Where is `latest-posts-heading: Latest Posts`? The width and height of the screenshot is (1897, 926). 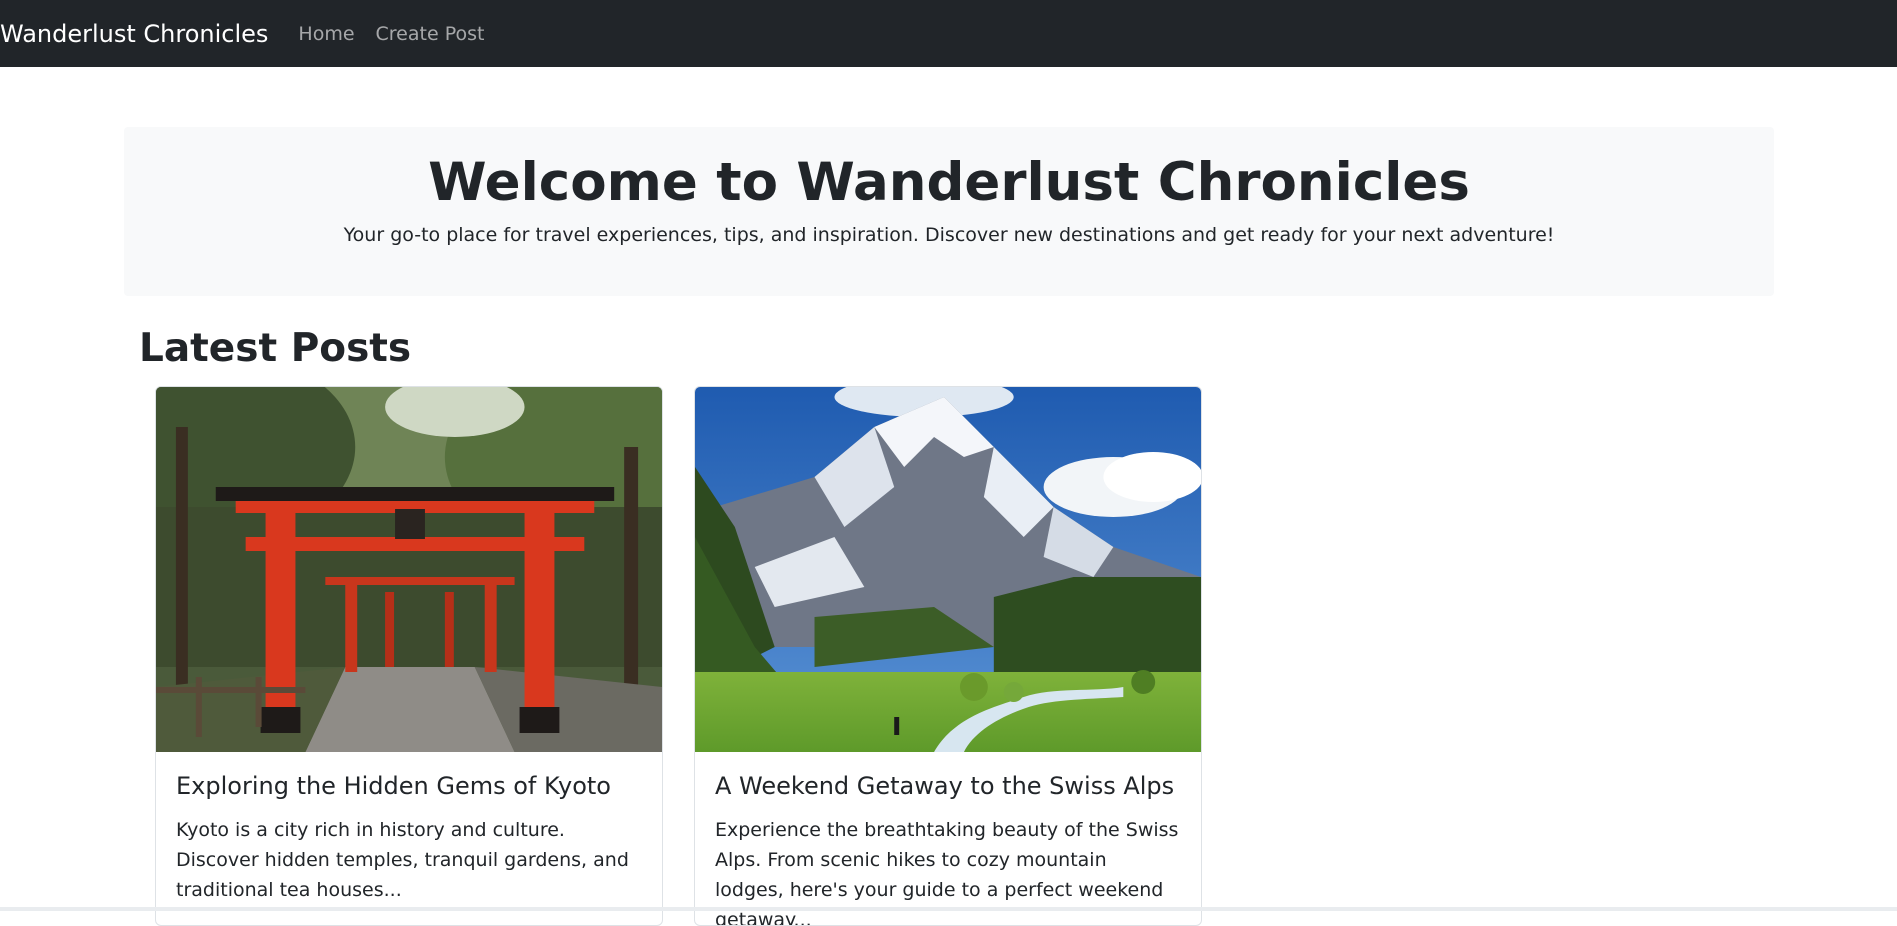
latest-posts-heading: Latest Posts is located at coordinates (275, 348).